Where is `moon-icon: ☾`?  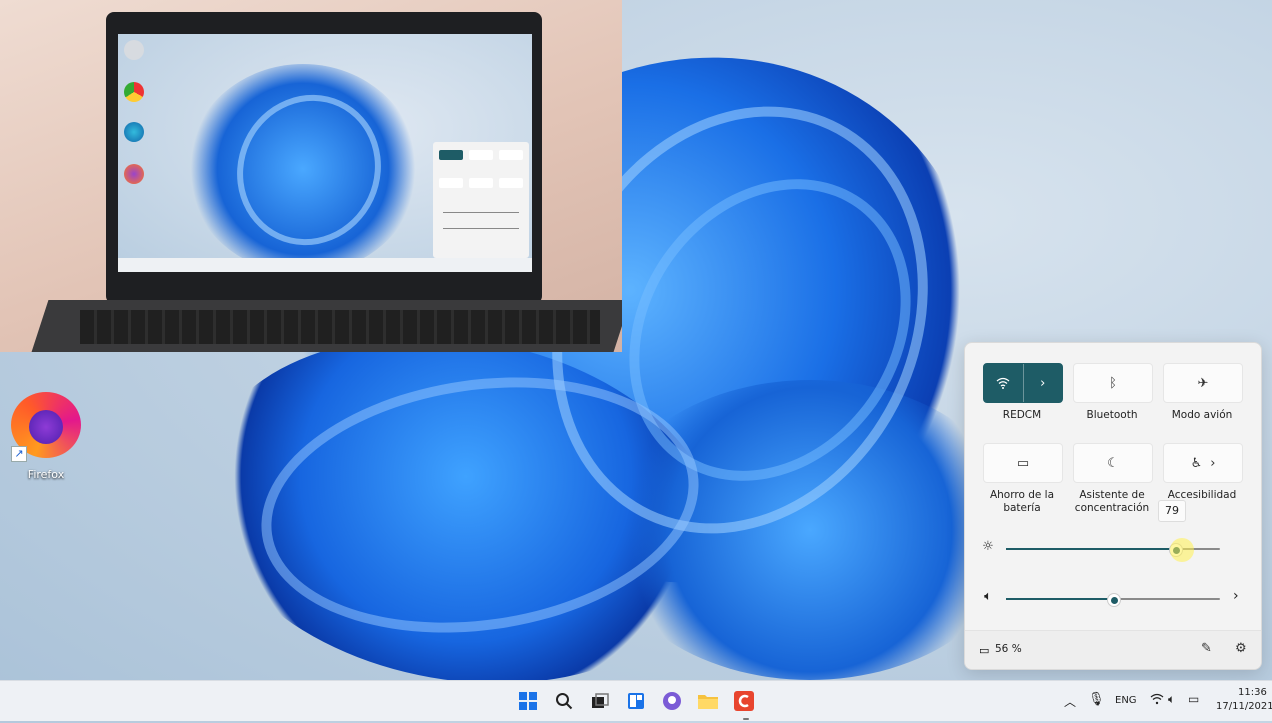 moon-icon: ☾ is located at coordinates (1113, 463).